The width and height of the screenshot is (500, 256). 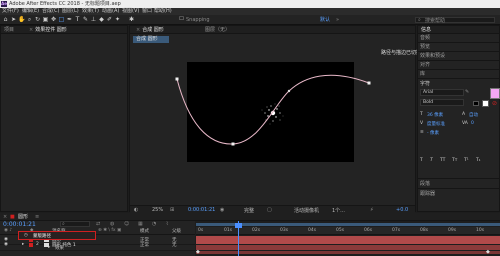 What do you see at coordinates (467, 92) in the screenshot?
I see `eyedropper-icon: ✎` at bounding box center [467, 92].